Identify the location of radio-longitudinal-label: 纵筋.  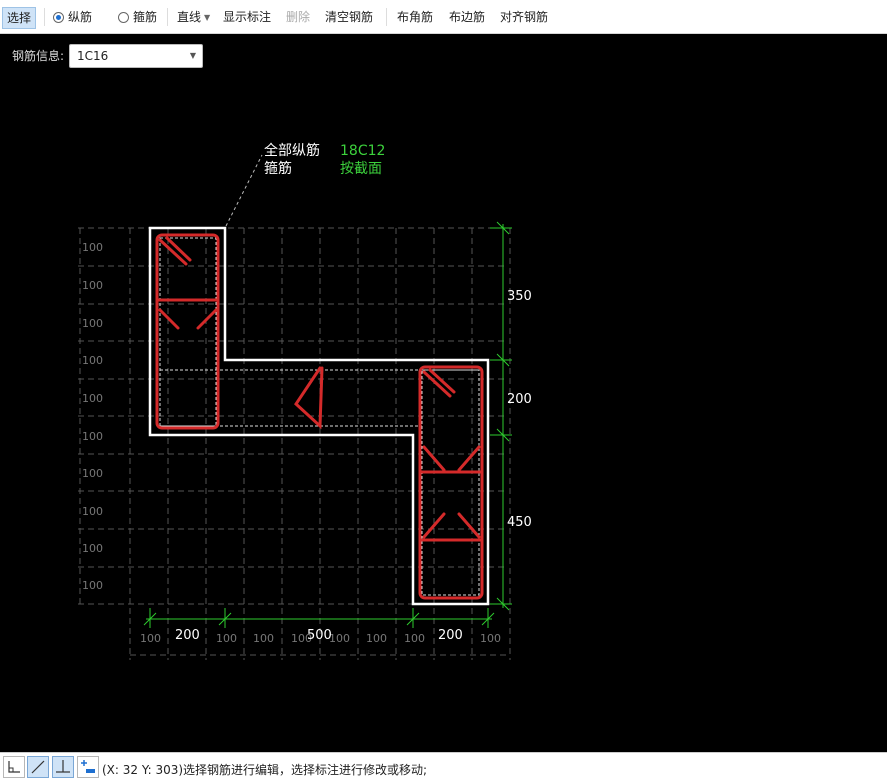
(80, 17).